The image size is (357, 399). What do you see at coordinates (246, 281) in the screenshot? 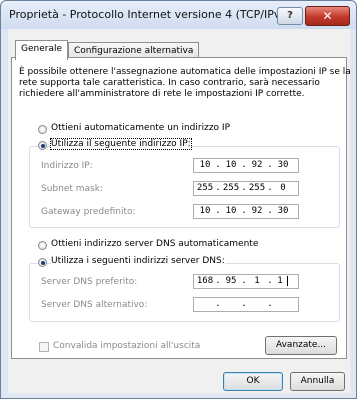
I see `preferred-dns-input: 168 . 95 . 1 . 1` at bounding box center [246, 281].